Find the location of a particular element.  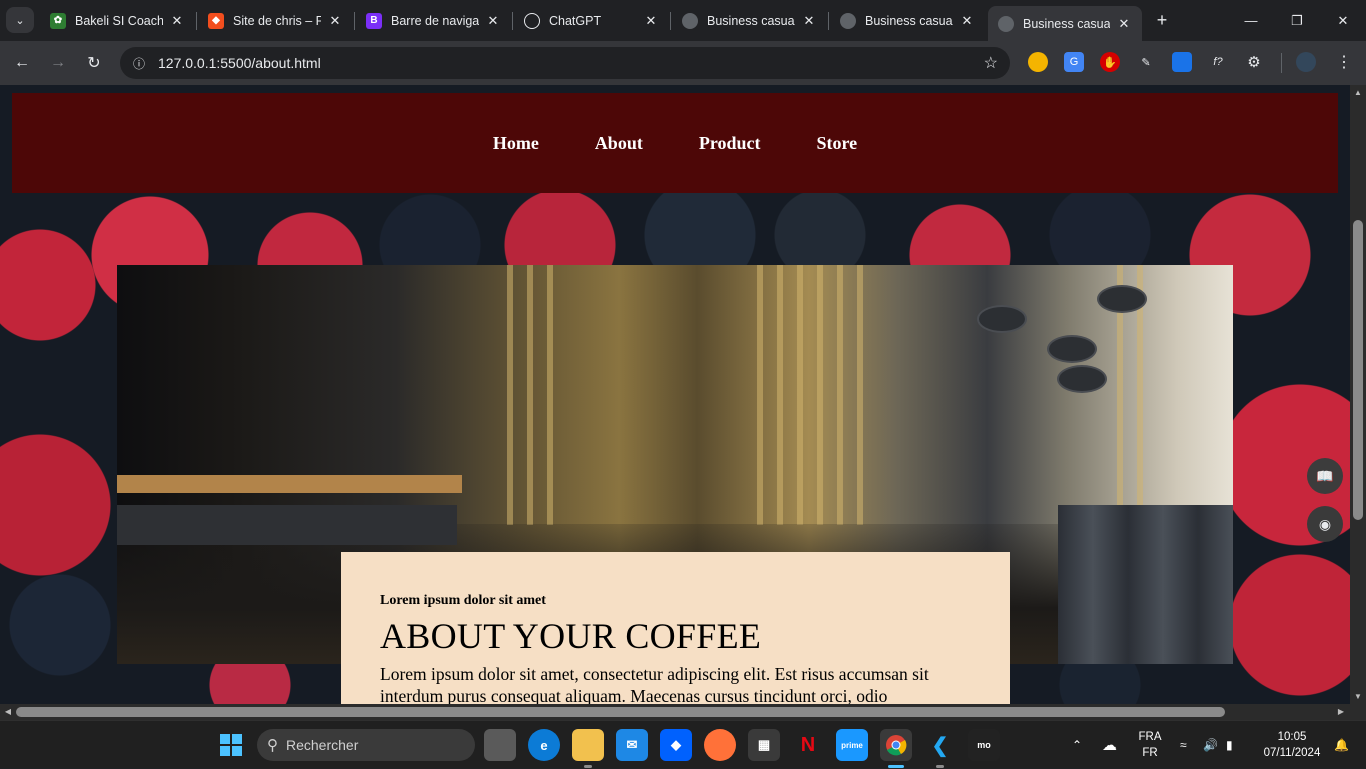

font-icon: f? is located at coordinates (1218, 62).